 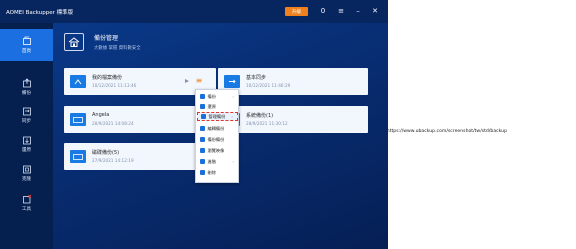 I want to click on badge-icon: 0, so click(x=323, y=11).